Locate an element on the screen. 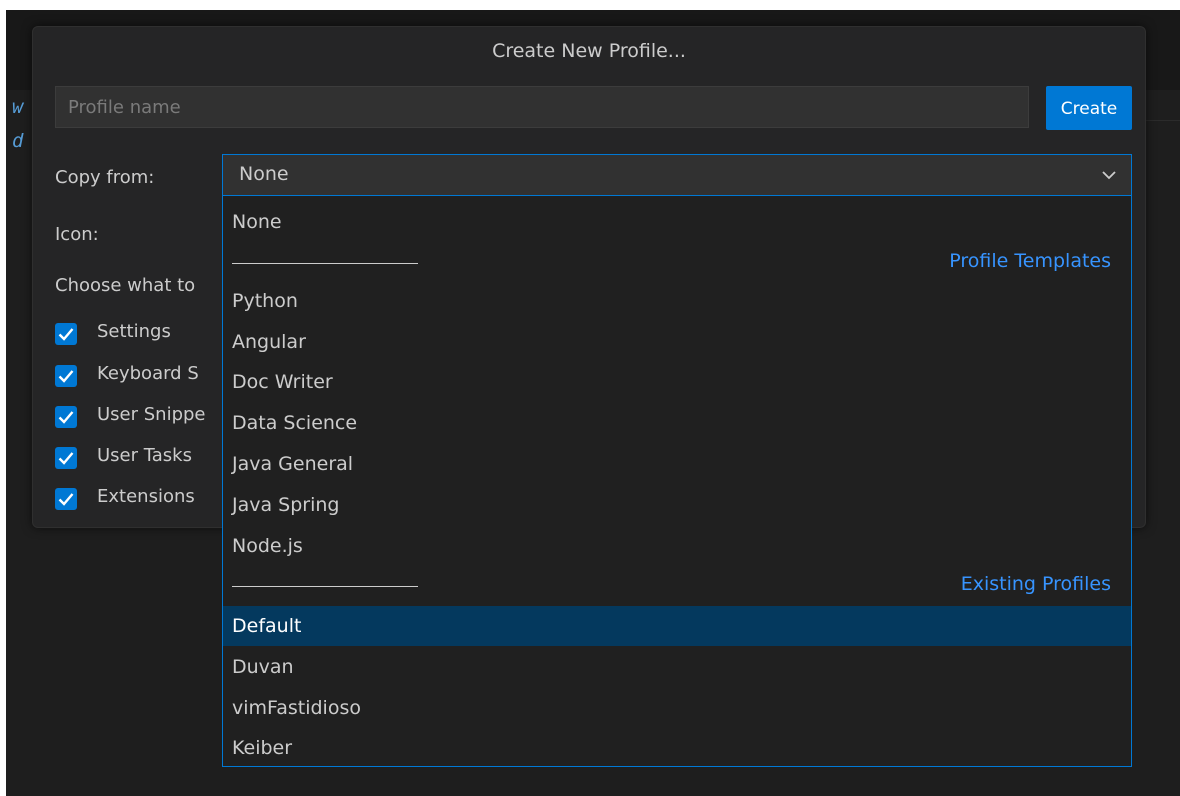 The height and width of the screenshot is (796, 1180). option-template: Angular is located at coordinates (677, 342).